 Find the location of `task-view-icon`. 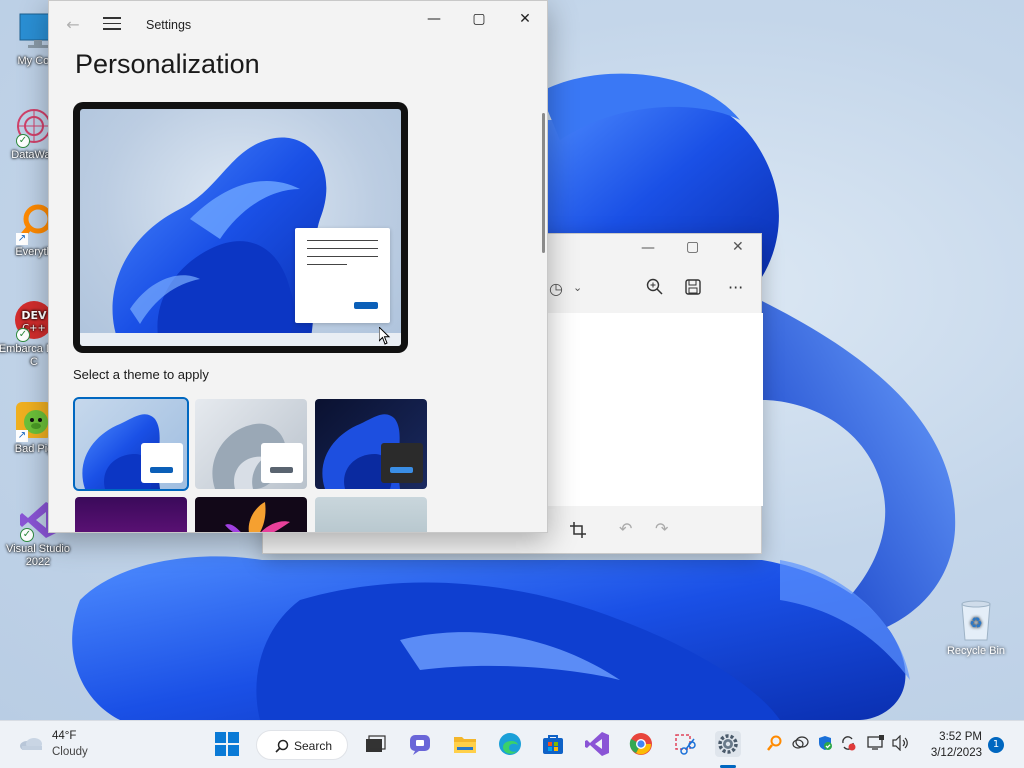

task-view-icon is located at coordinates (375, 744).